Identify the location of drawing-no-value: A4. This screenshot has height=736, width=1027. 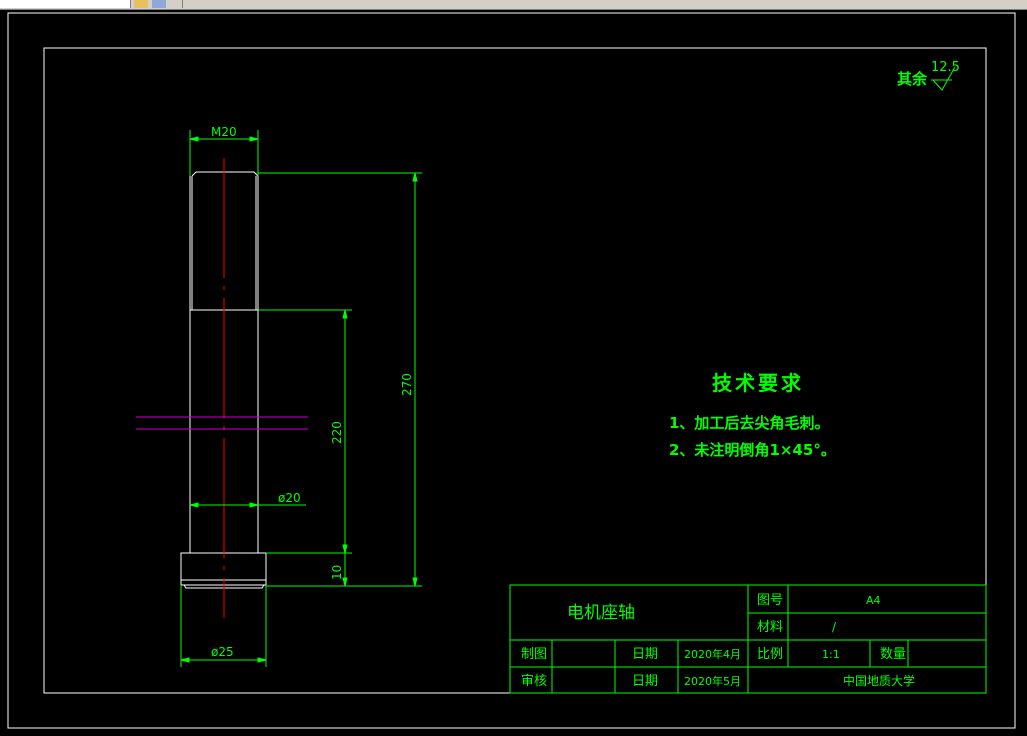
(873, 600).